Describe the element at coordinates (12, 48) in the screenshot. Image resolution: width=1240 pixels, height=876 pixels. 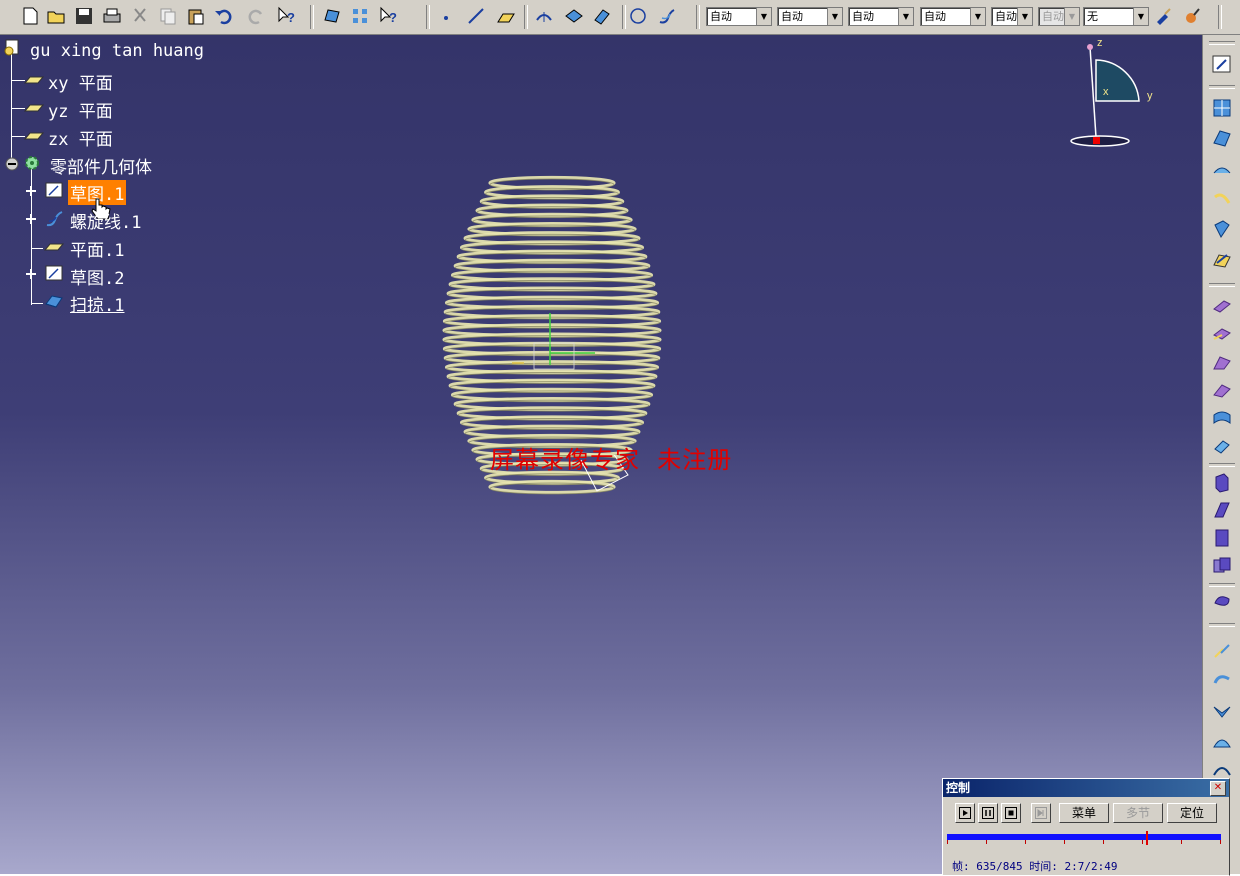
I see `part-document-icon` at that location.